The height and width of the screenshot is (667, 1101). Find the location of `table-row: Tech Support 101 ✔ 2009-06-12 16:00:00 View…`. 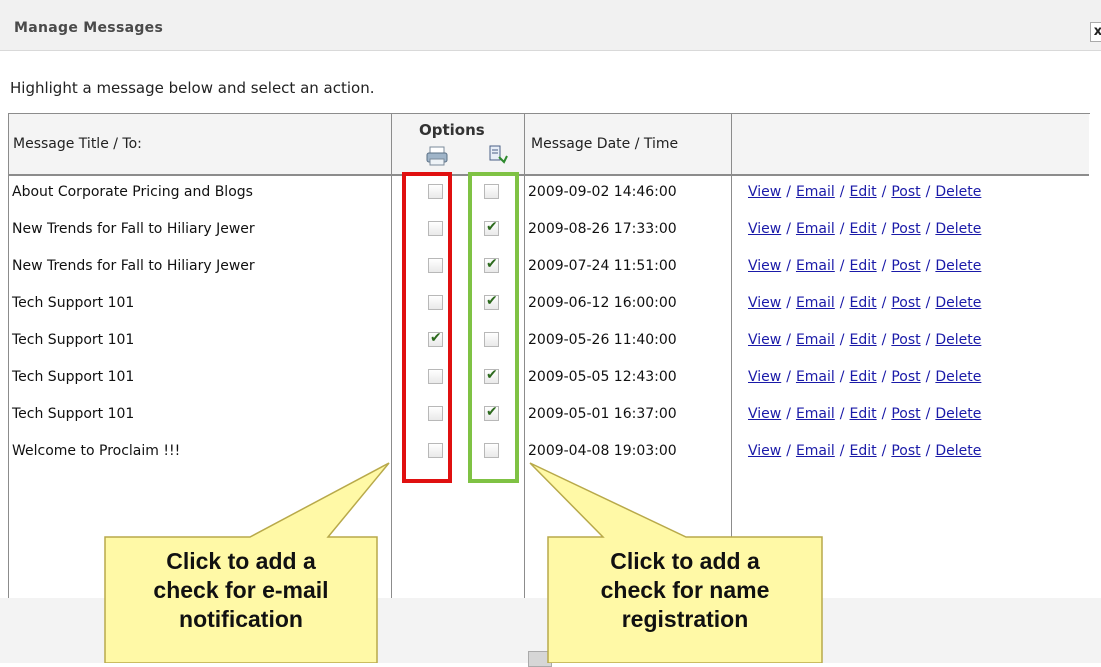

table-row: Tech Support 101 ✔ 2009-06-12 16:00:00 View… is located at coordinates (549, 305).